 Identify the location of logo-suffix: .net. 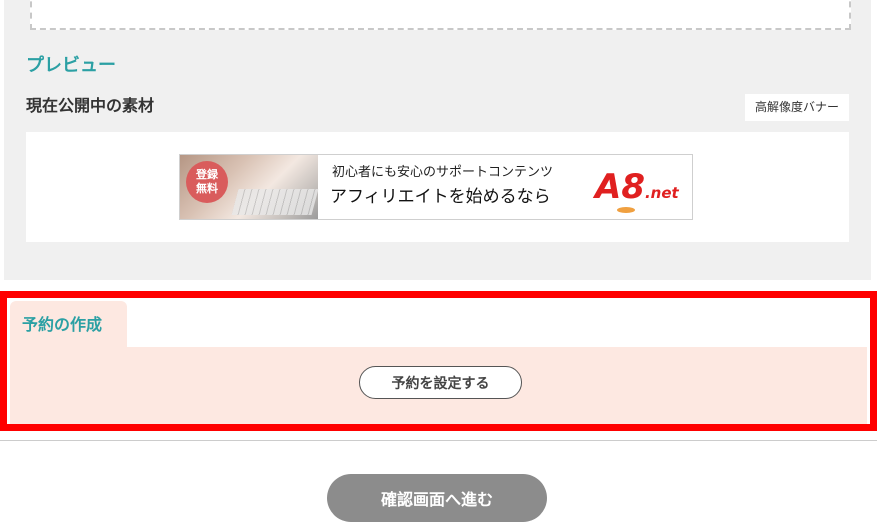
(661, 193).